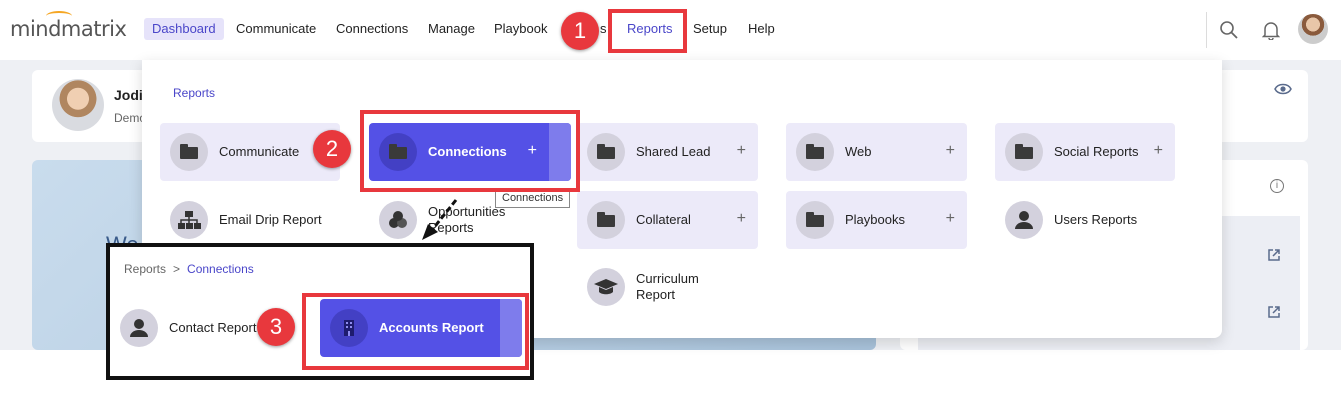 This screenshot has width=1341, height=393. Describe the element at coordinates (68, 26) in the screenshot. I see `logo: mindmatrix` at that location.